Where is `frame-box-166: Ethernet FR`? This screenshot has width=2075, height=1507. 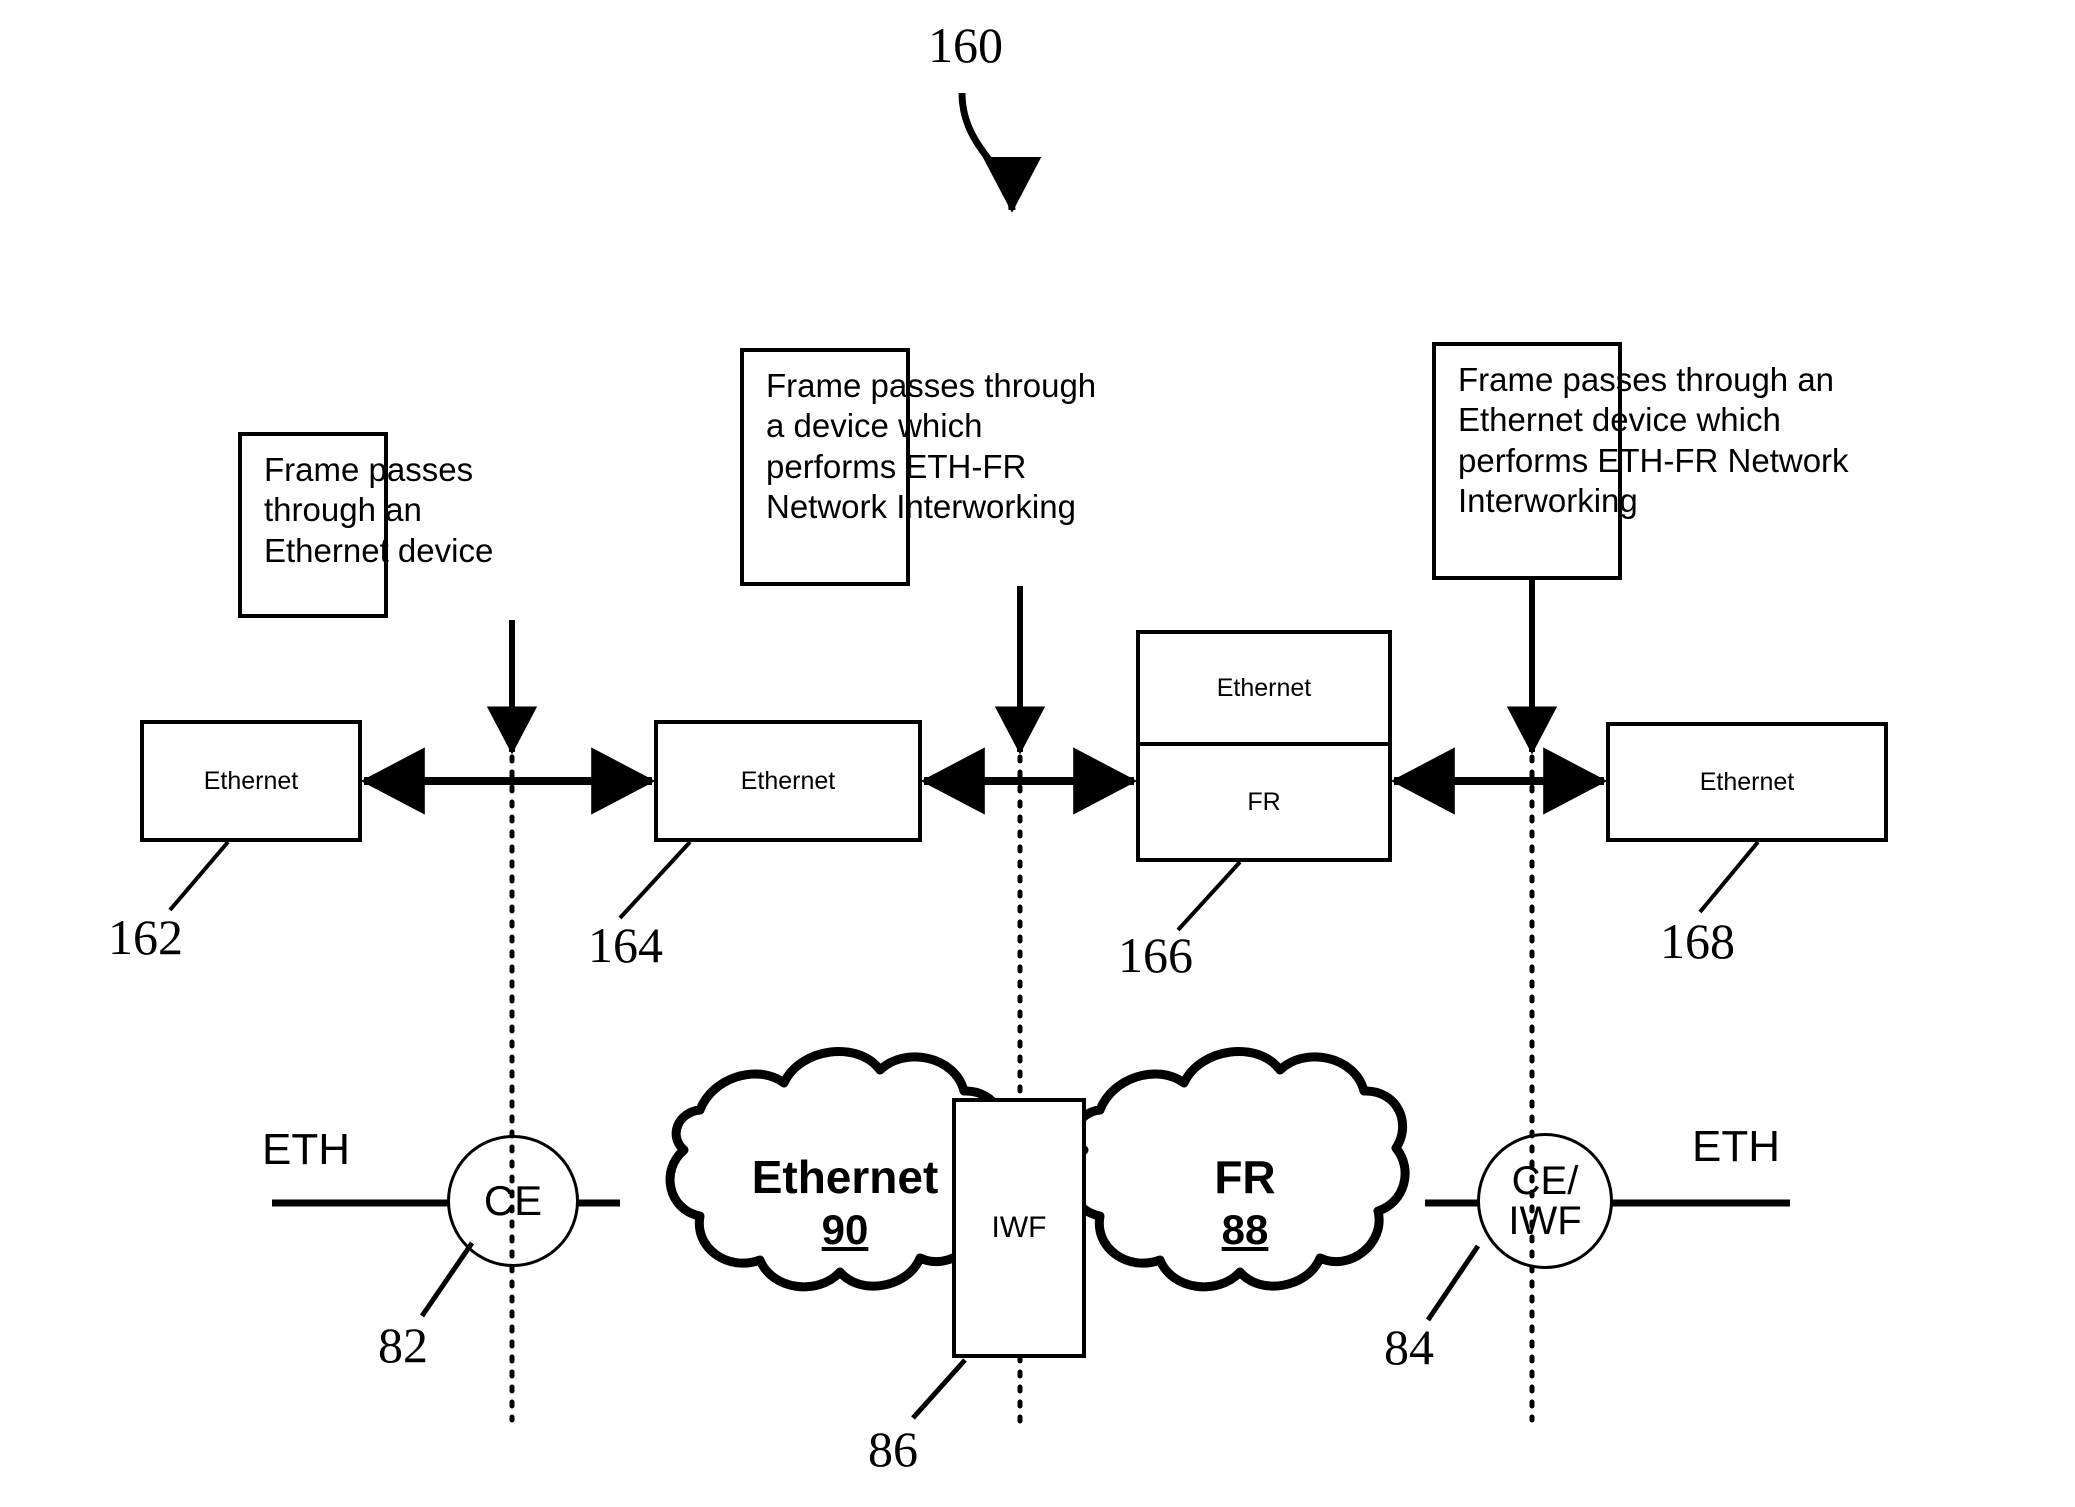 frame-box-166: Ethernet FR is located at coordinates (1264, 746).